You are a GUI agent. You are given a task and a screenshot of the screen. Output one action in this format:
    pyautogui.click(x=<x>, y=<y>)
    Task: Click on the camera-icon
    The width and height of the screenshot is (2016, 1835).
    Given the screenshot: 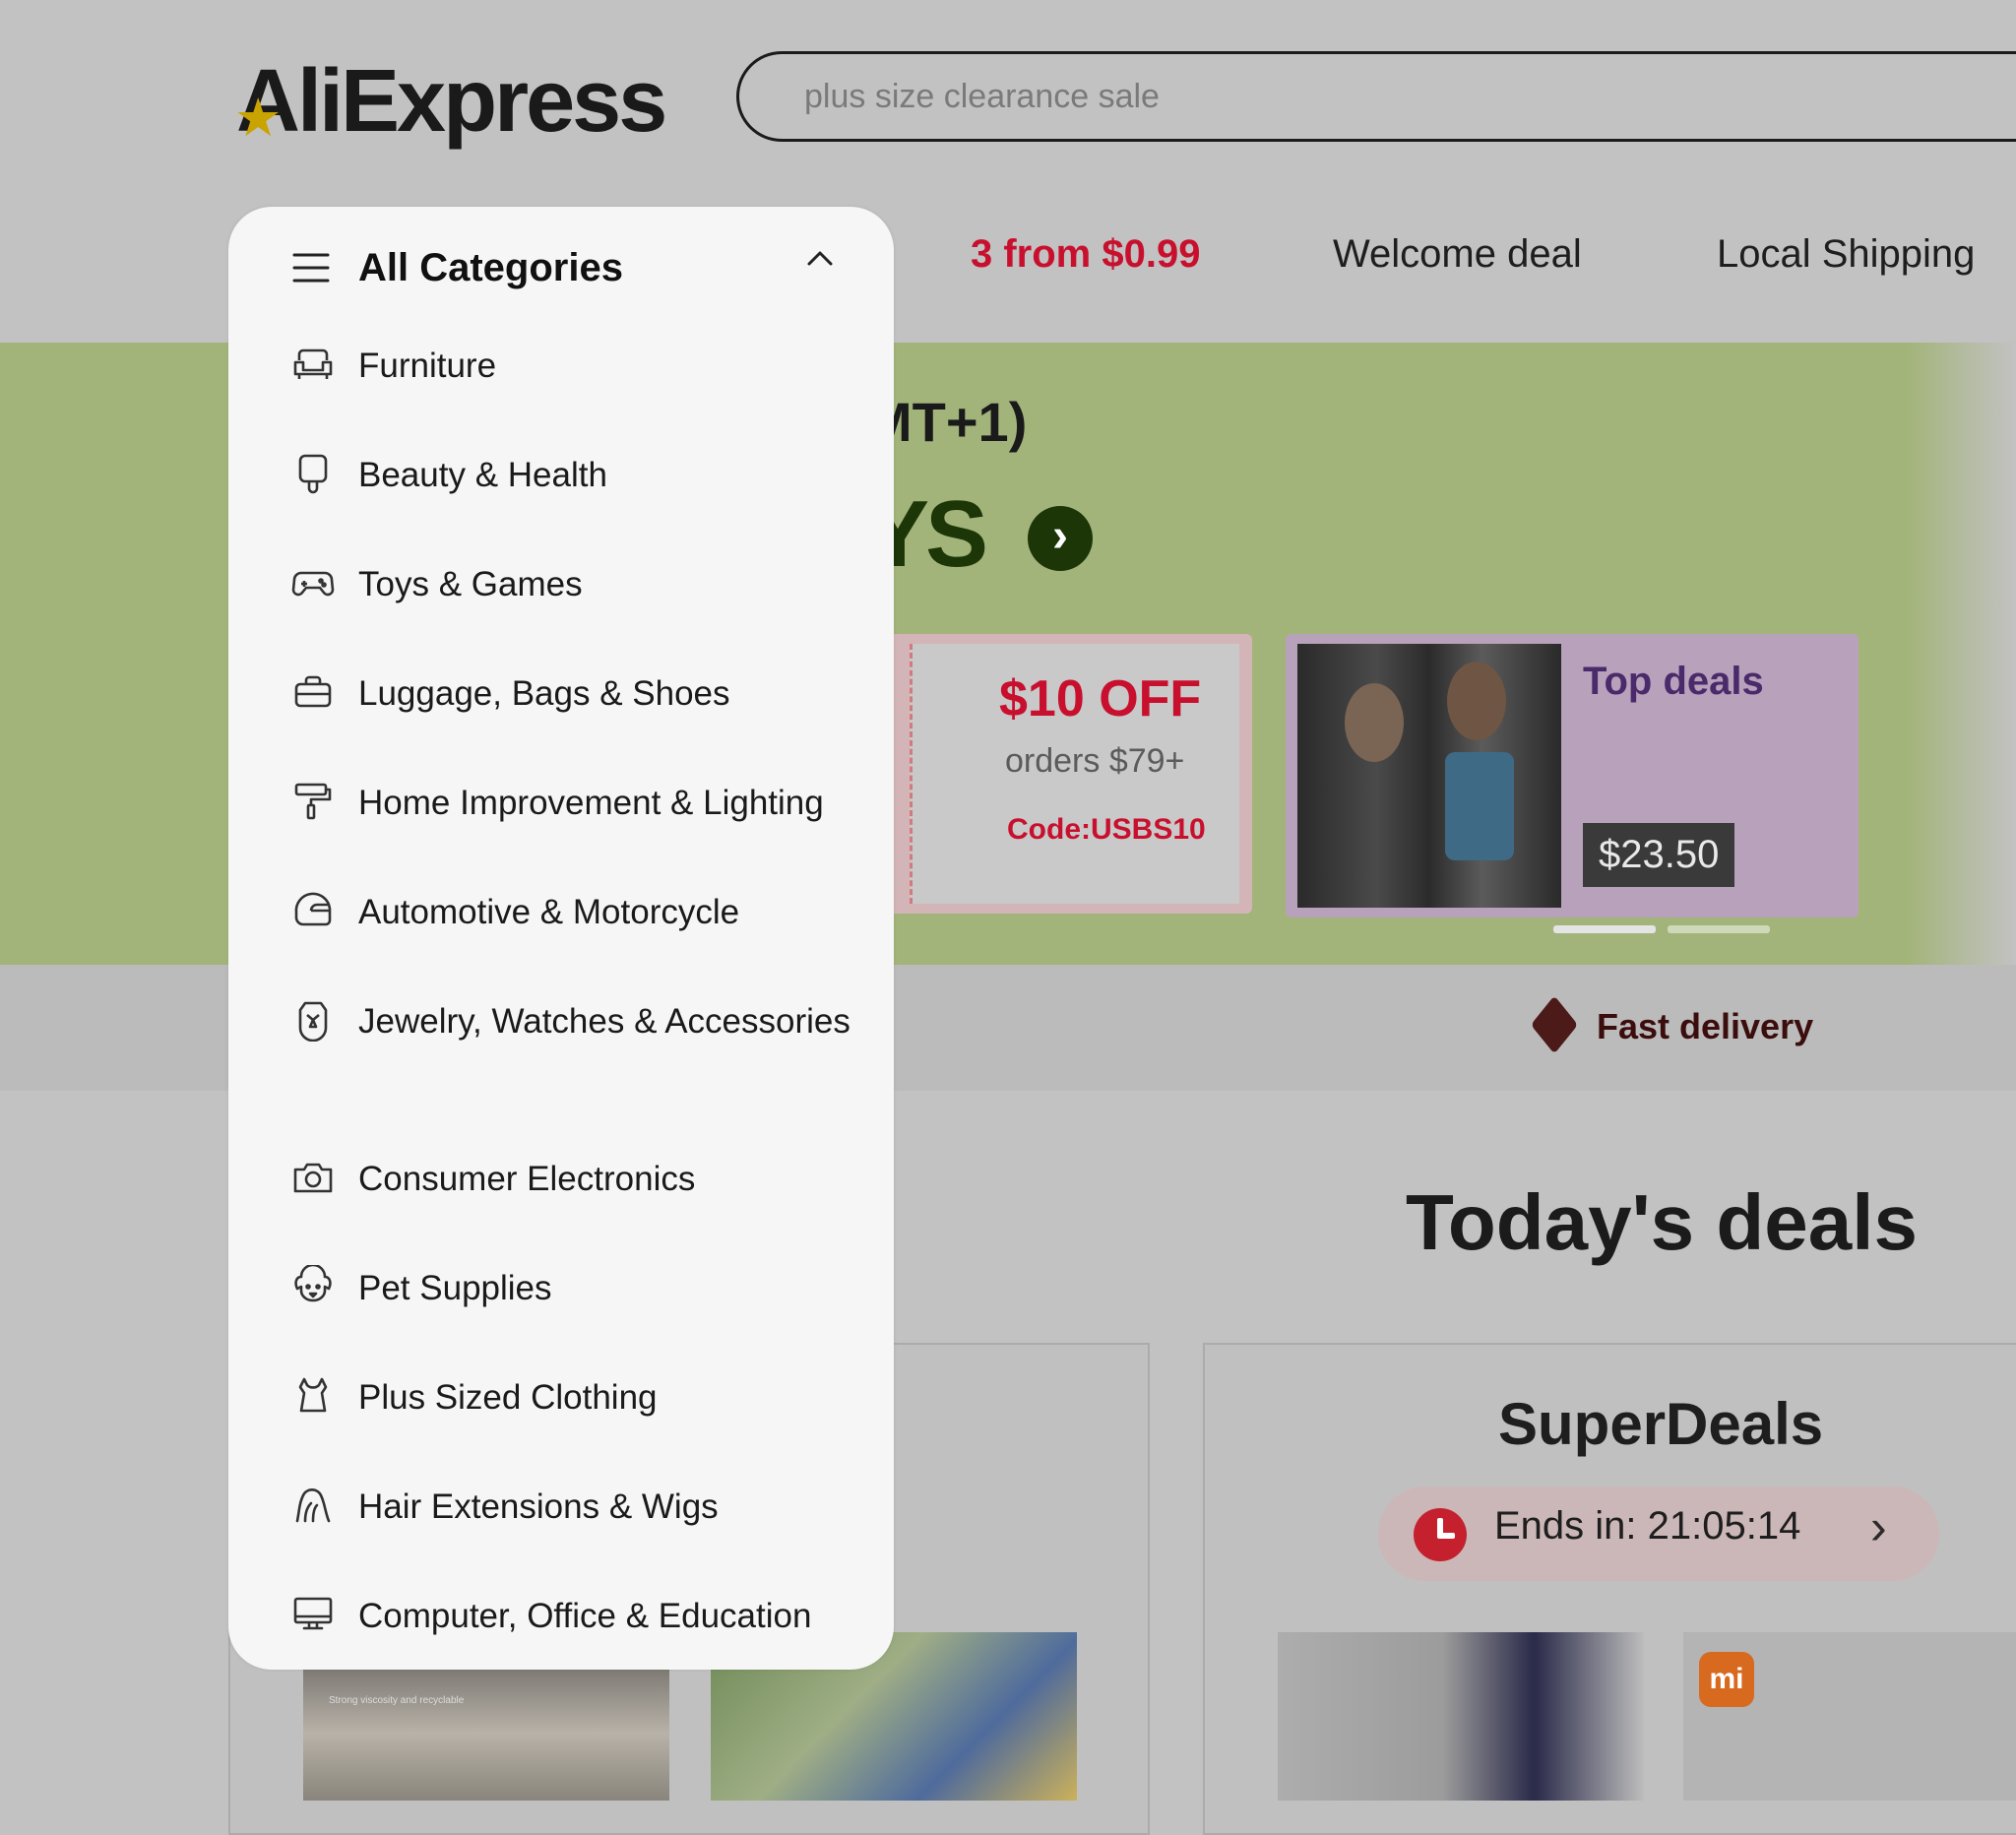 What is the action you would take?
    pyautogui.click(x=313, y=1177)
    